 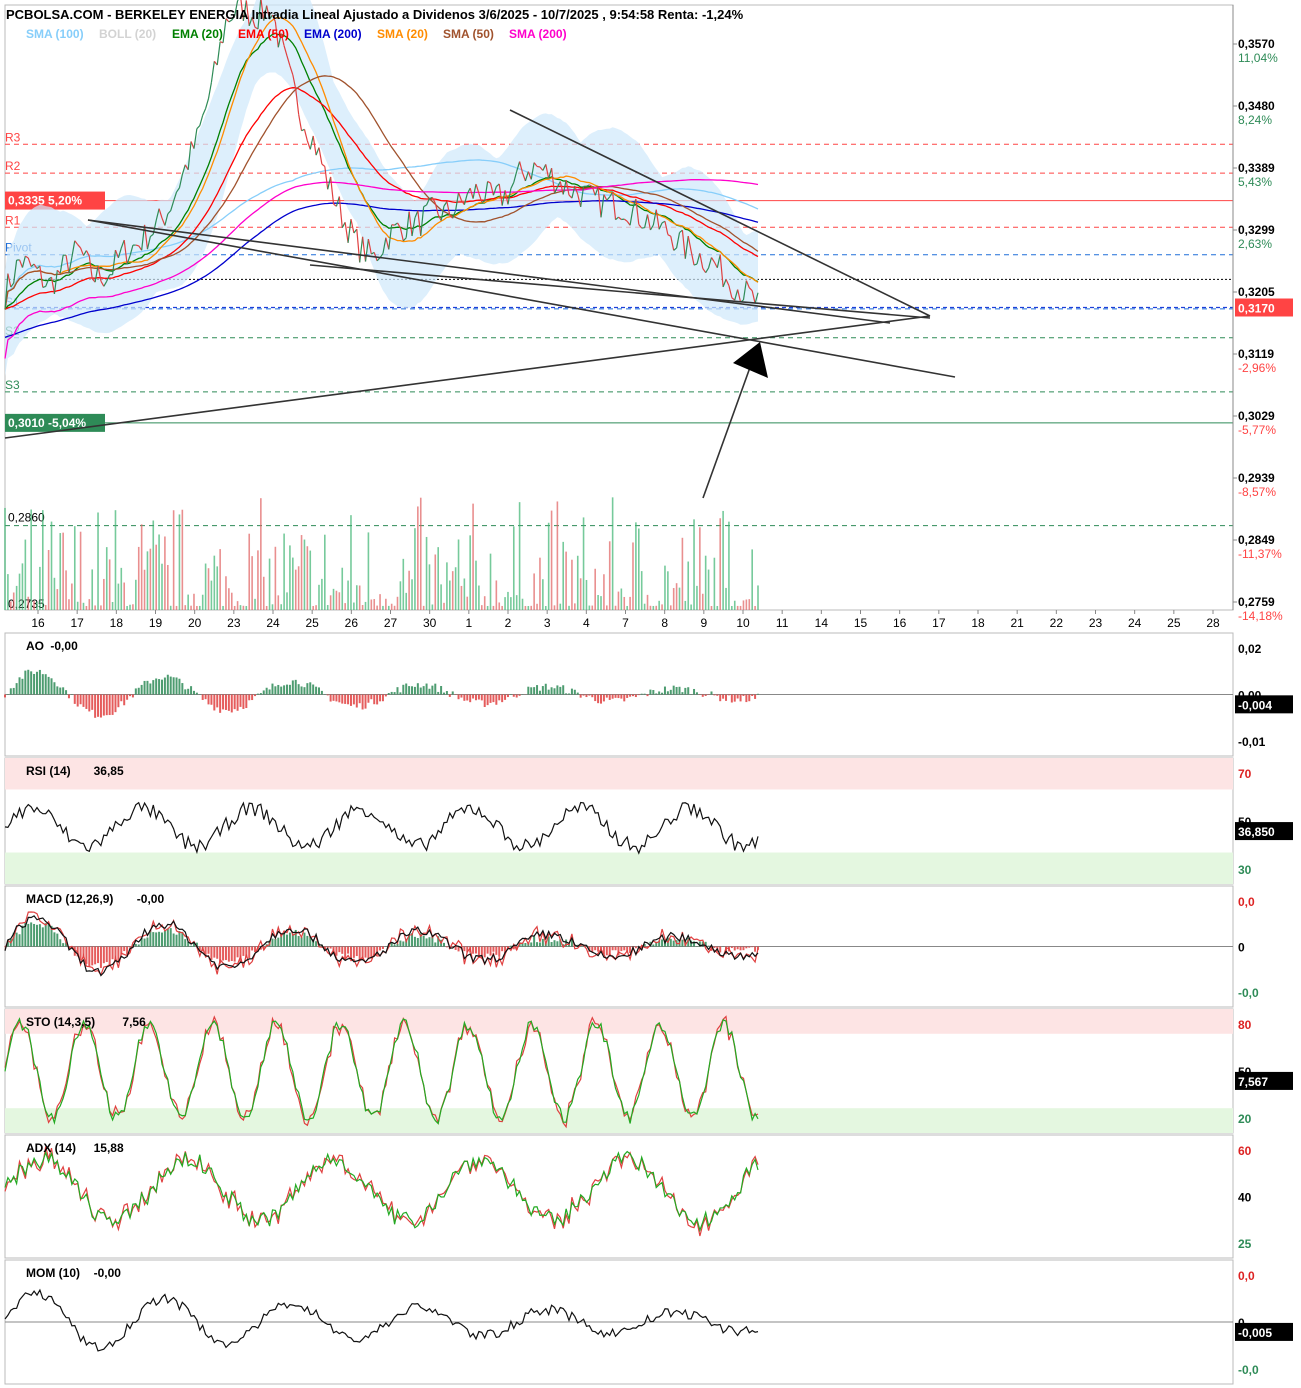 What do you see at coordinates (586, 623) in the screenshot?
I see `x-tick-label: 4` at bounding box center [586, 623].